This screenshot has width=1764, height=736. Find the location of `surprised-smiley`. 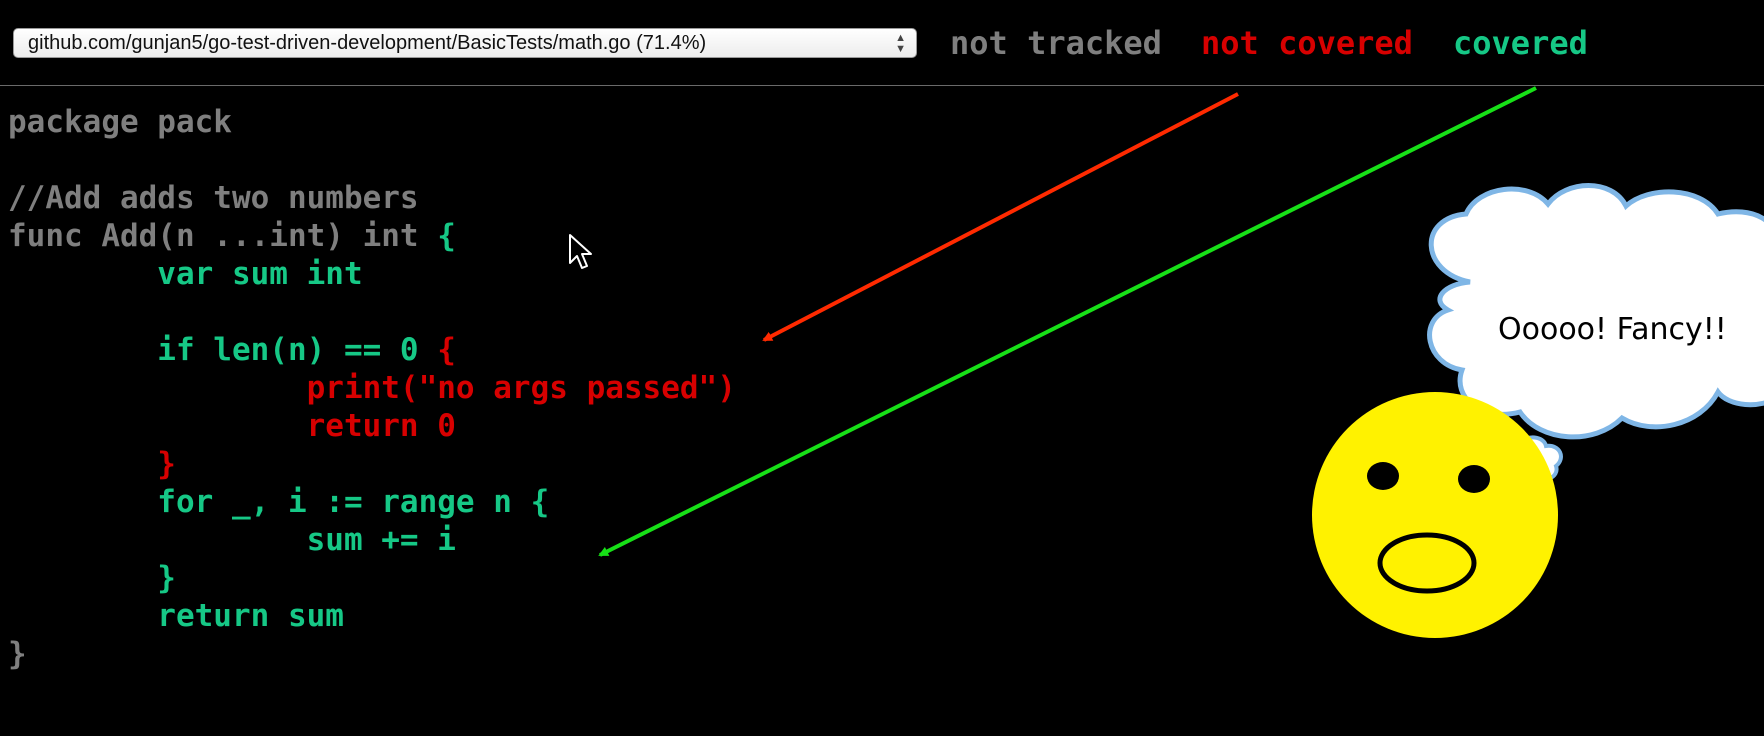

surprised-smiley is located at coordinates (1435, 515).